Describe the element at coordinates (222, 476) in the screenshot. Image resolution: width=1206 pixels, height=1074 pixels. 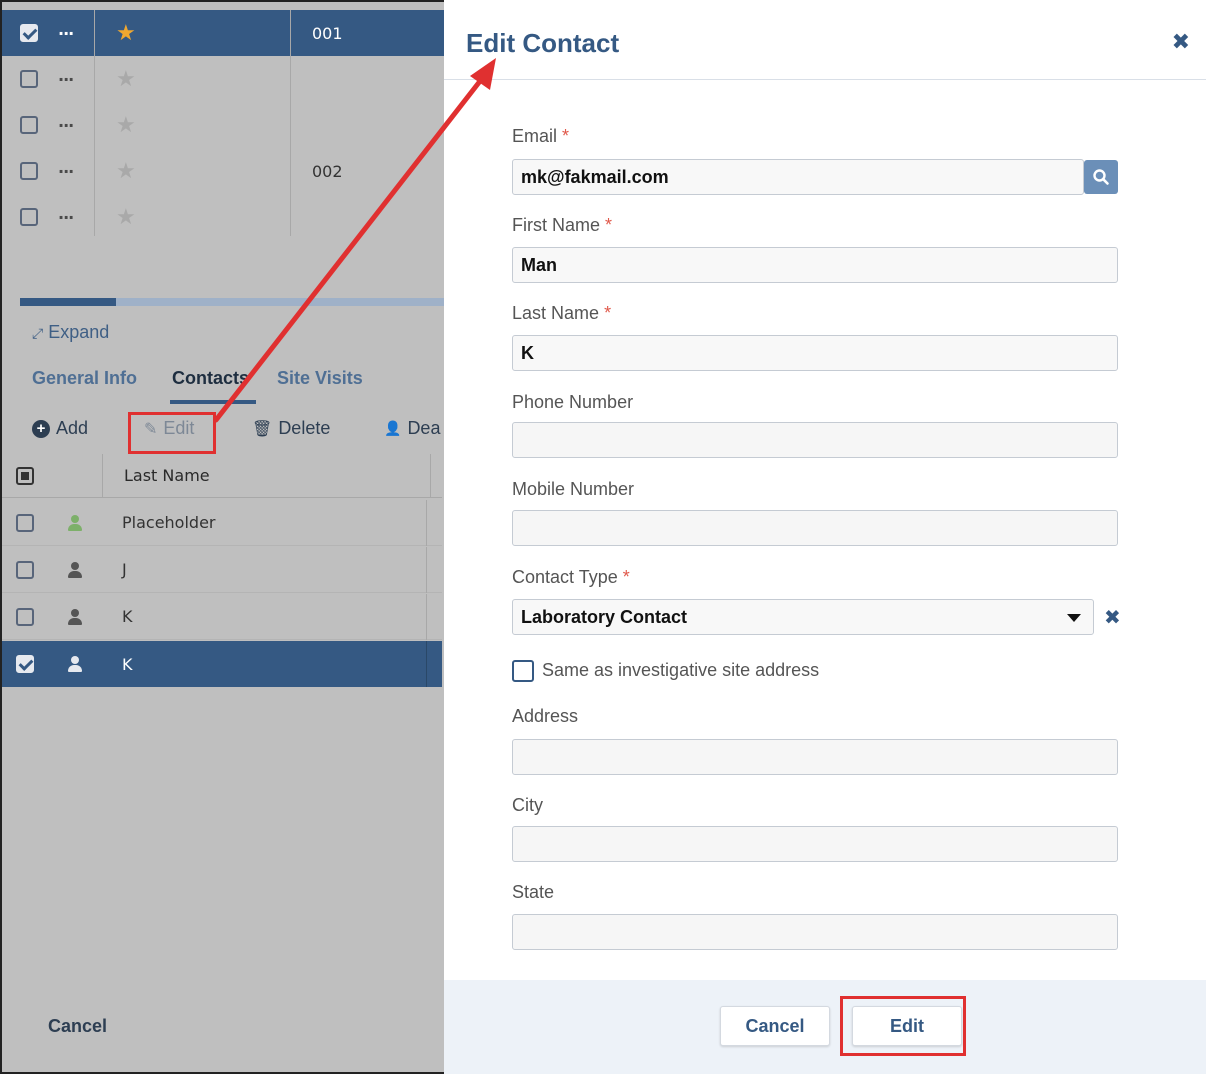
I see `contacts-table-header: Last Name` at that location.